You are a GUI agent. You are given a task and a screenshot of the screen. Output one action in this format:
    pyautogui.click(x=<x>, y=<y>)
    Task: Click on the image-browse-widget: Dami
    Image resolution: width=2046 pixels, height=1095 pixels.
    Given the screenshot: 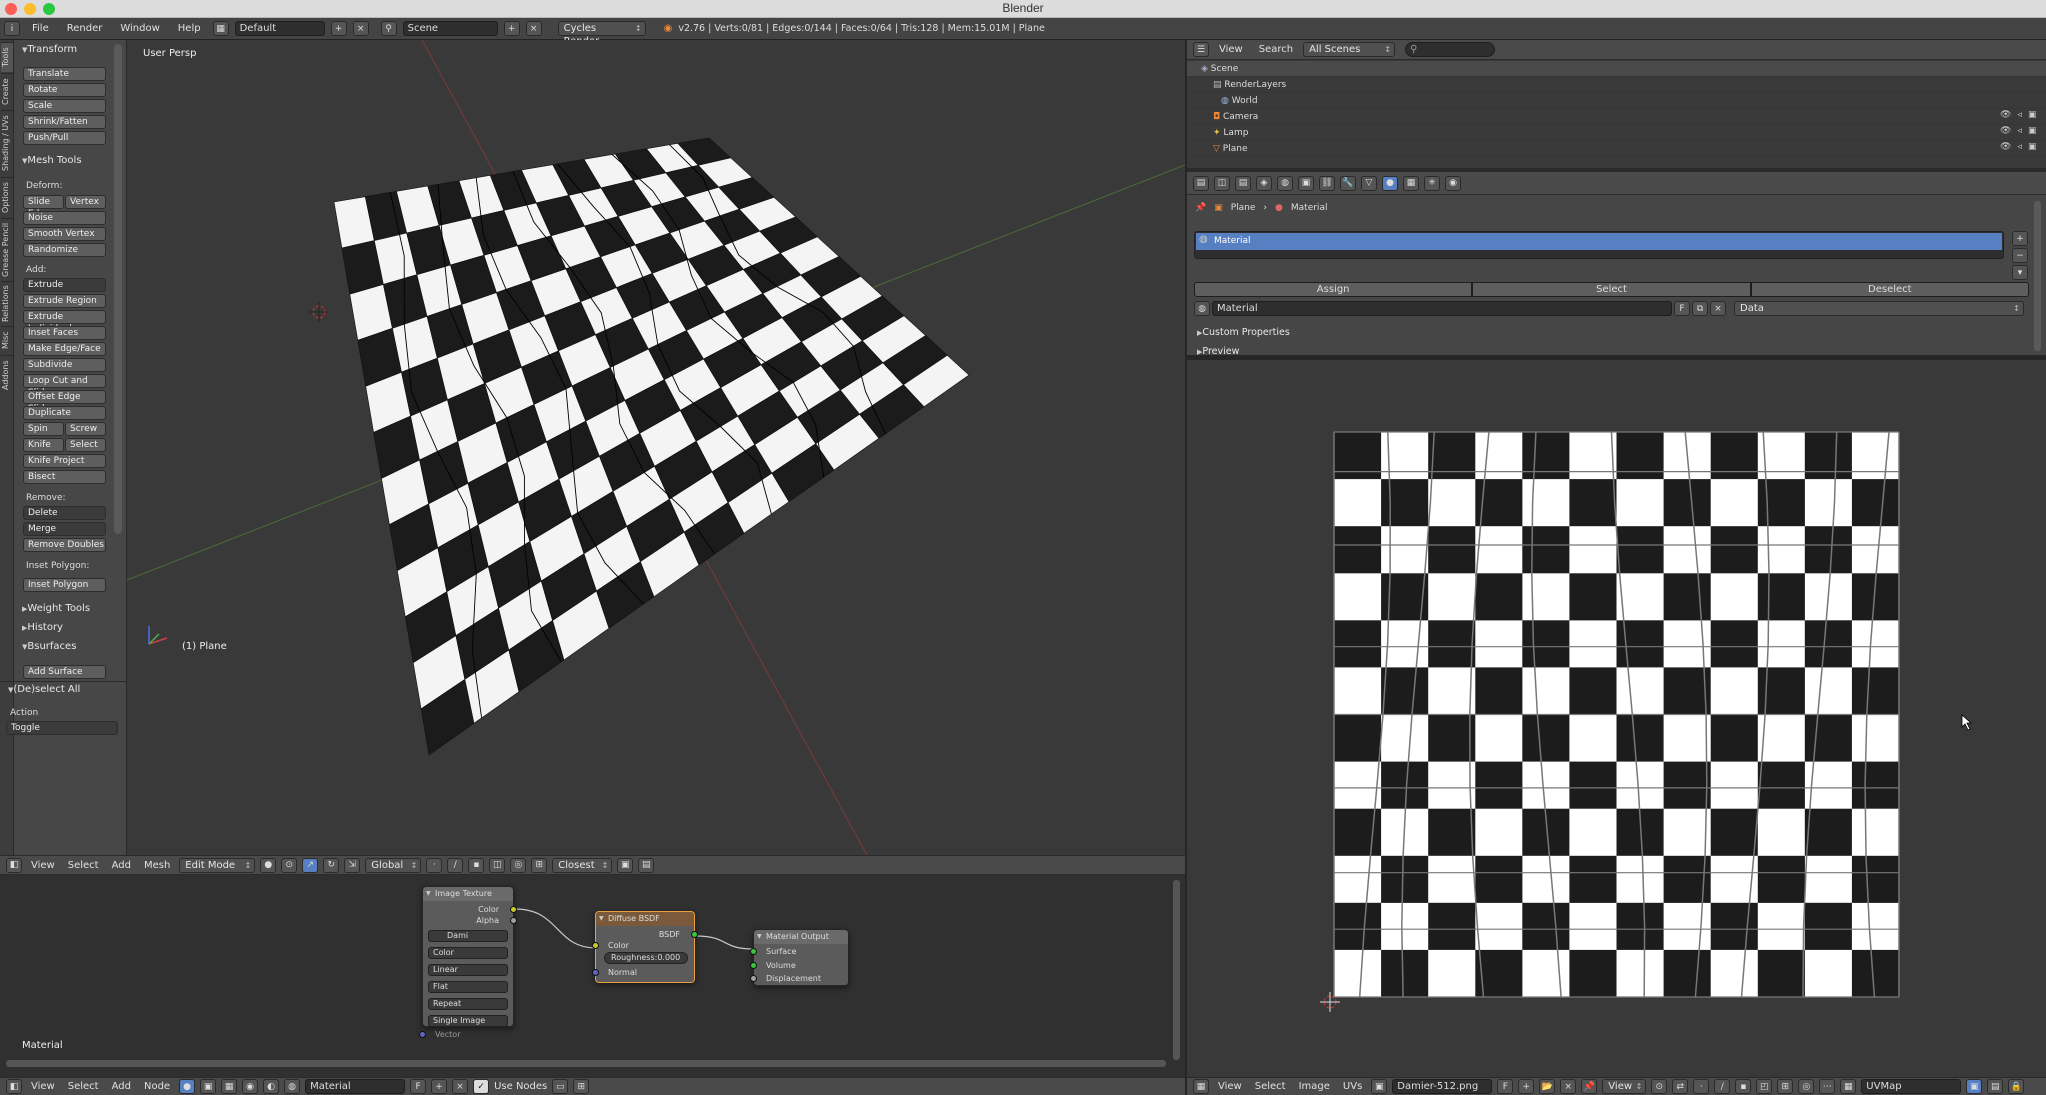 What is the action you would take?
    pyautogui.click(x=468, y=936)
    